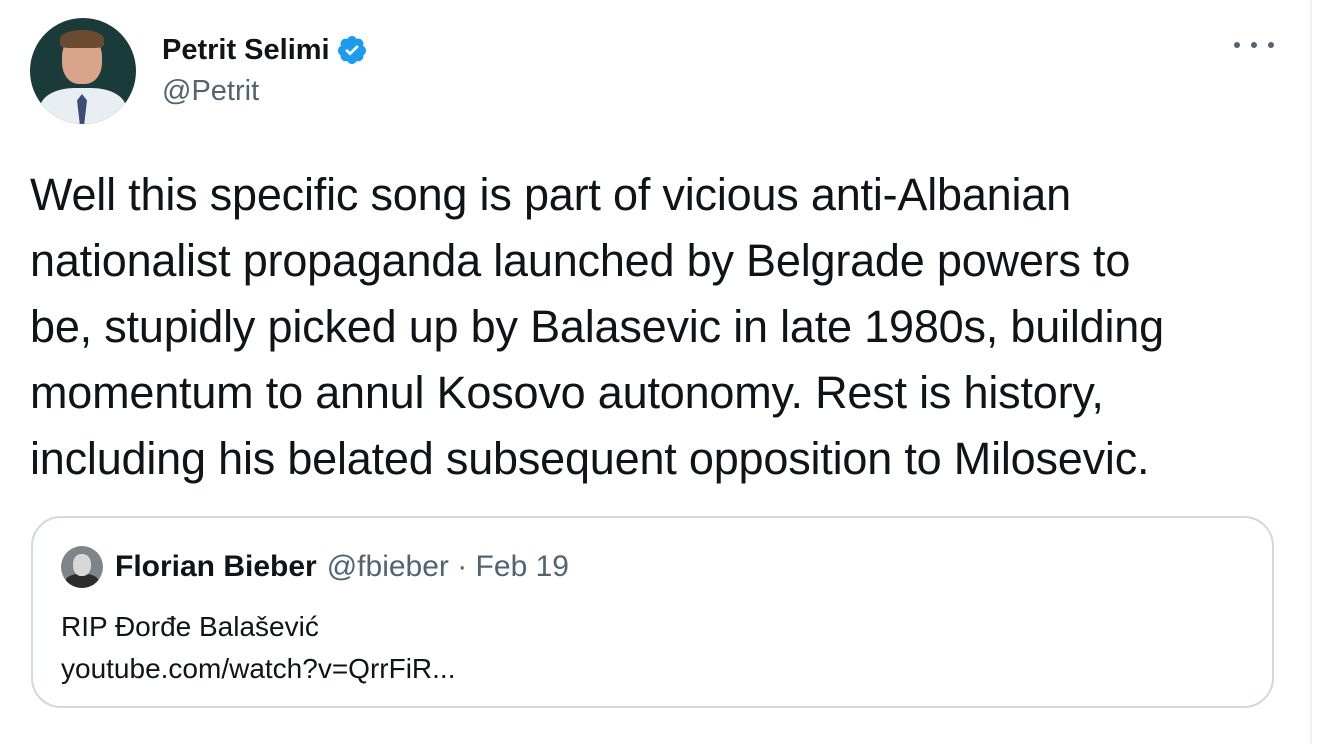 This screenshot has height=744, width=1328. What do you see at coordinates (82, 581) in the screenshot?
I see `quoted-avatar-body` at bounding box center [82, 581].